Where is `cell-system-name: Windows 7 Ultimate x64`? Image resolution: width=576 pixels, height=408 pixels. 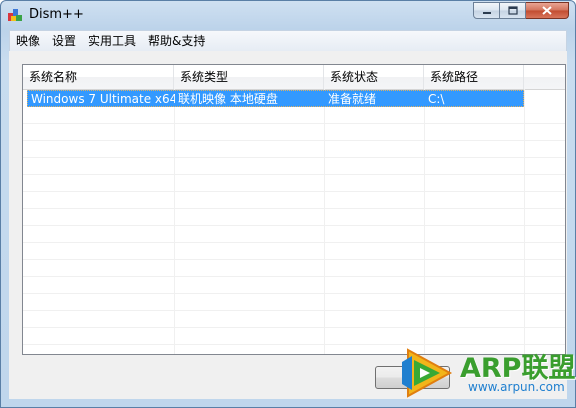
cell-system-name: Windows 7 Ultimate x64 is located at coordinates (103, 99).